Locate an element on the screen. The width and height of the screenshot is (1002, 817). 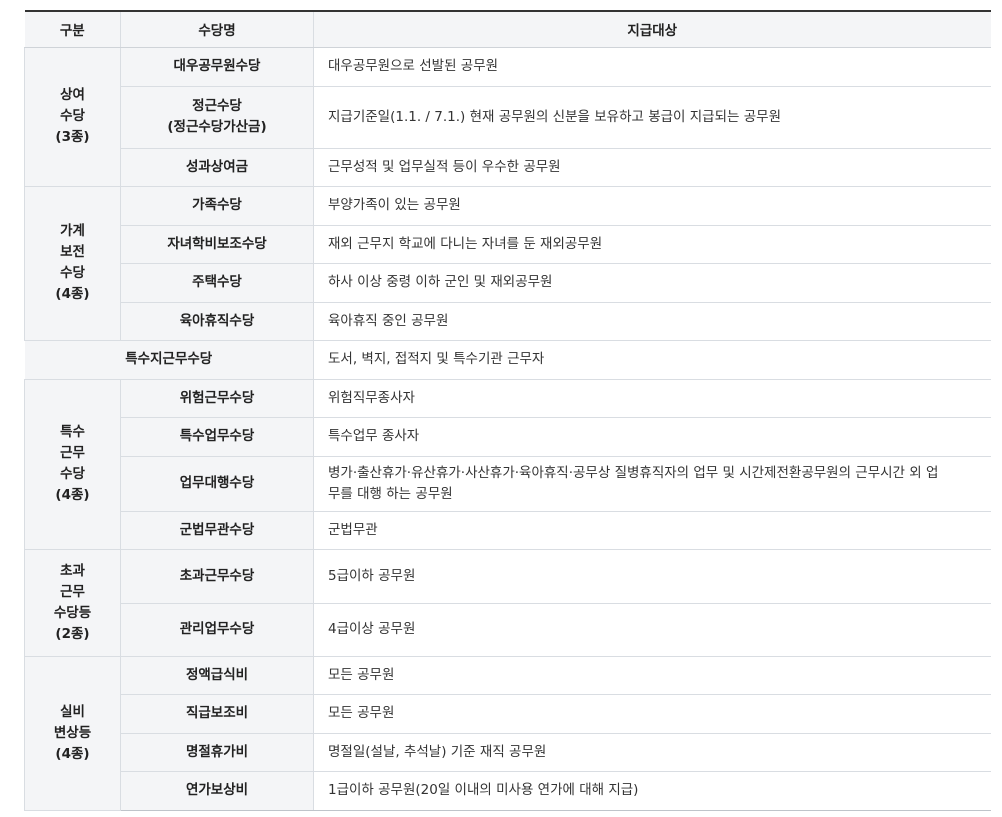
table-row: 특수업무수당 특수업무 종사자 is located at coordinates (508, 437).